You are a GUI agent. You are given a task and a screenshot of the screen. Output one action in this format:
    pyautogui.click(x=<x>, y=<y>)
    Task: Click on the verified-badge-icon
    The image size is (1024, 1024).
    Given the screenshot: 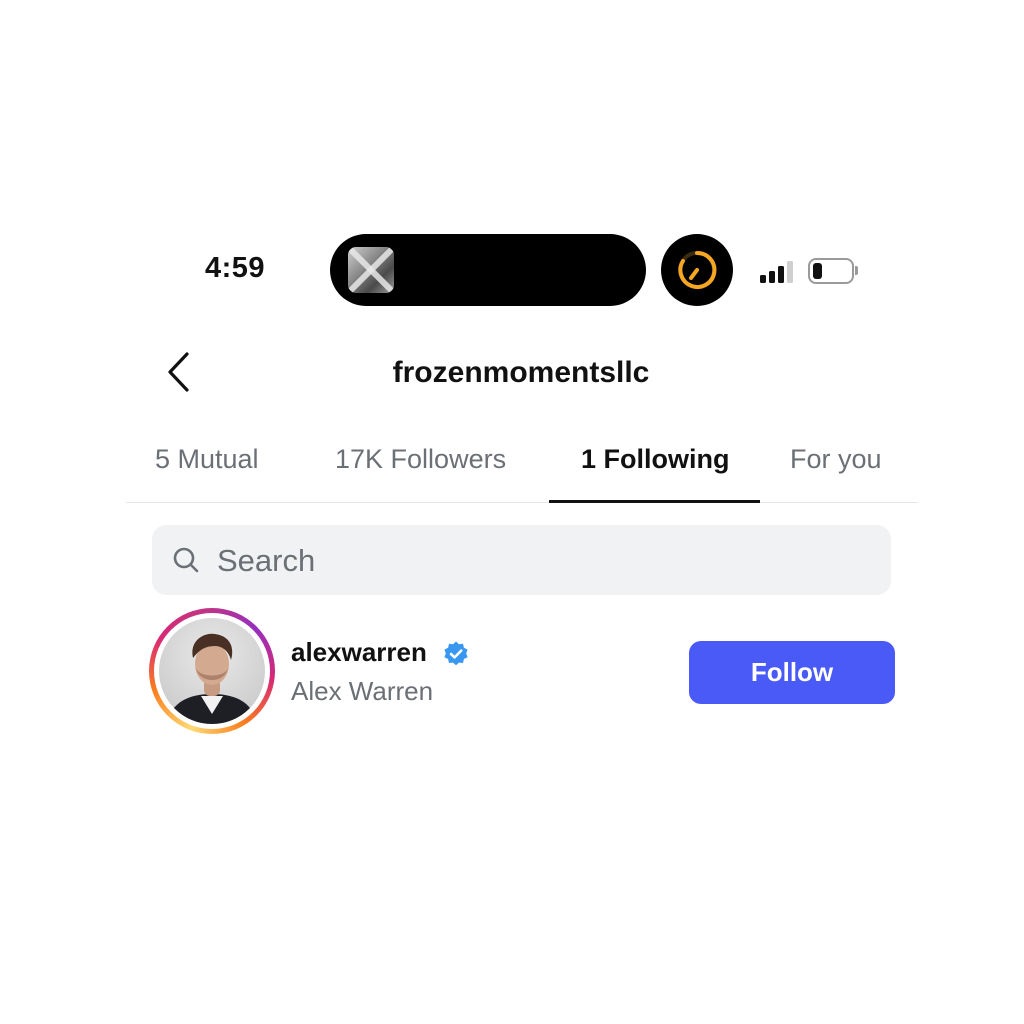 What is the action you would take?
    pyautogui.click(x=456, y=653)
    